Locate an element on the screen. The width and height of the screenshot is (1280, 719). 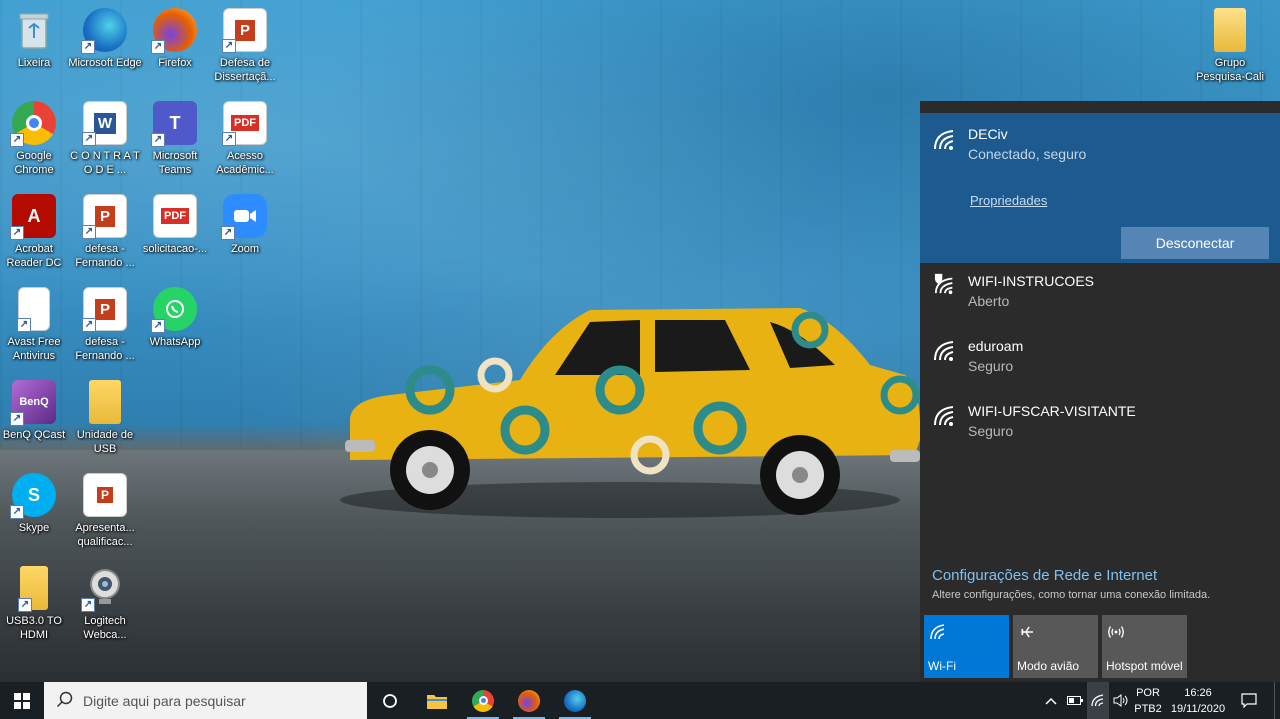
network-name: WIFI-UFSCAR-VISITANTE is located at coordinates (1052, 411).